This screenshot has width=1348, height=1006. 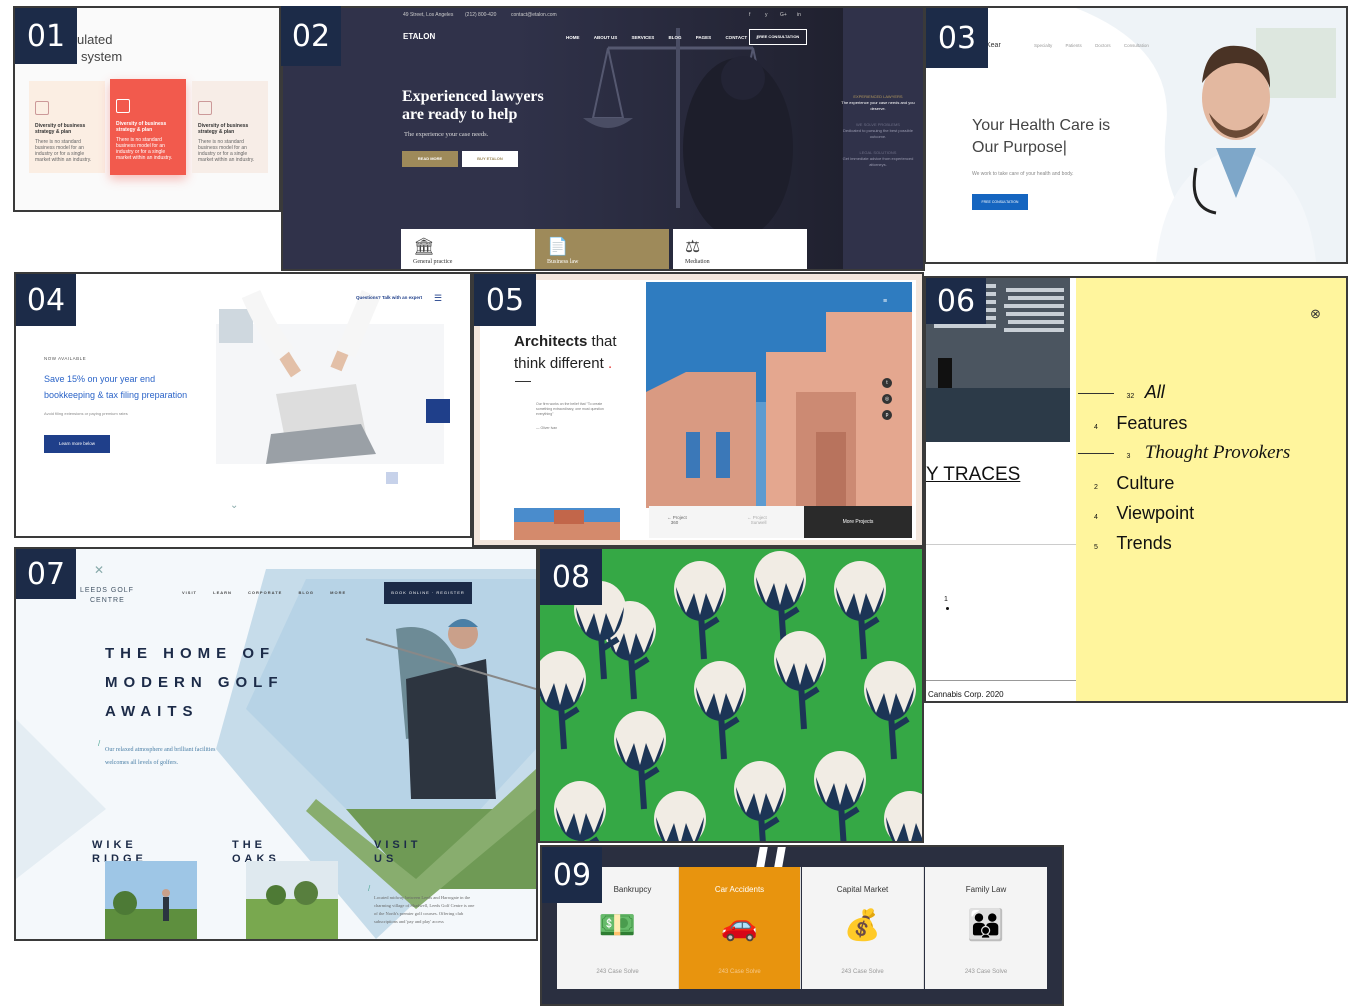 What do you see at coordinates (739, 889) in the screenshot?
I see `service-title: Car Accidents` at bounding box center [739, 889].